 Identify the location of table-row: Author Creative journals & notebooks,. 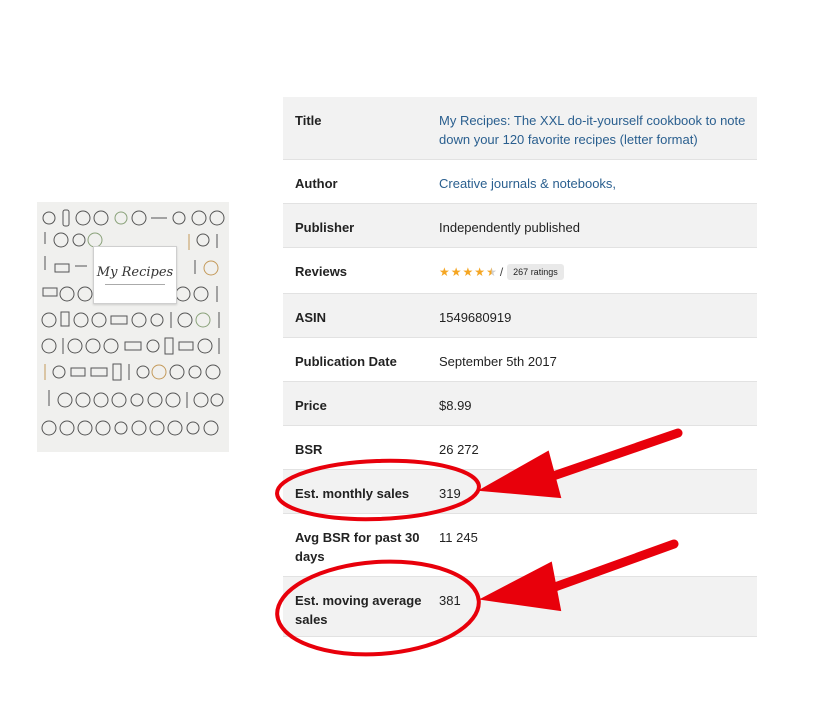
(520, 181).